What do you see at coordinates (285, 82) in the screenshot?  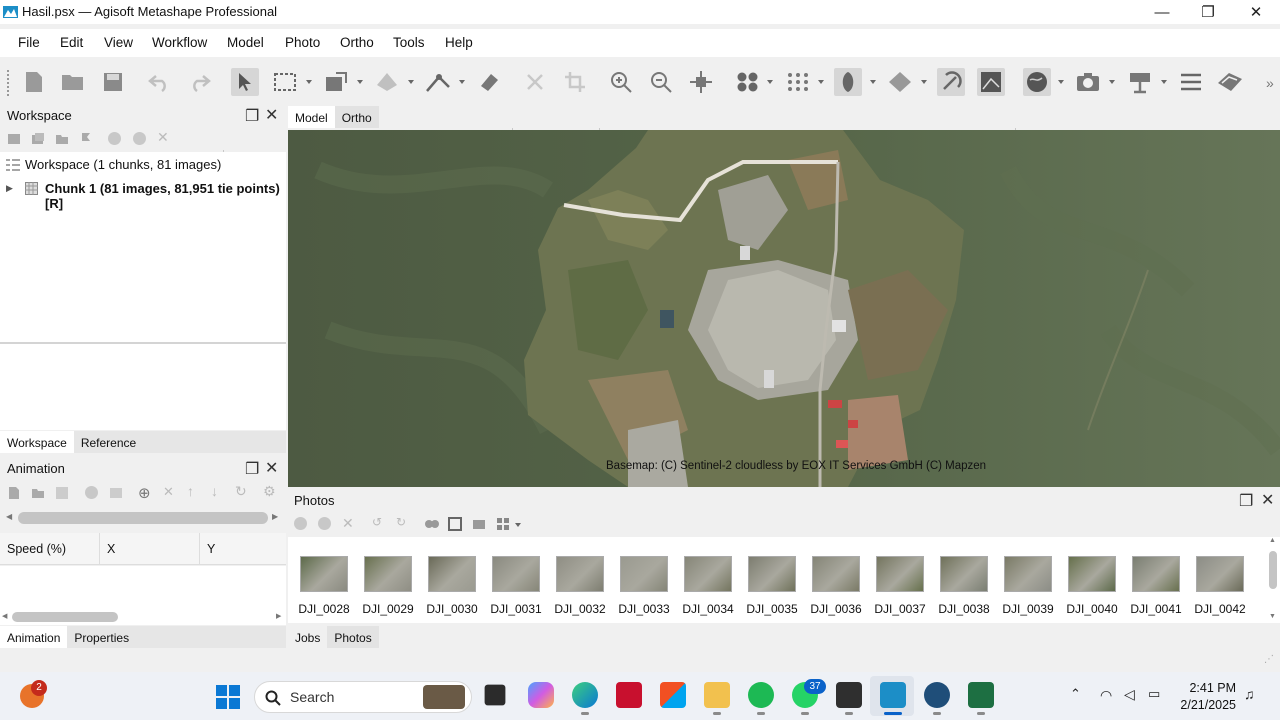 I see `rectangle-selection-icon` at bounding box center [285, 82].